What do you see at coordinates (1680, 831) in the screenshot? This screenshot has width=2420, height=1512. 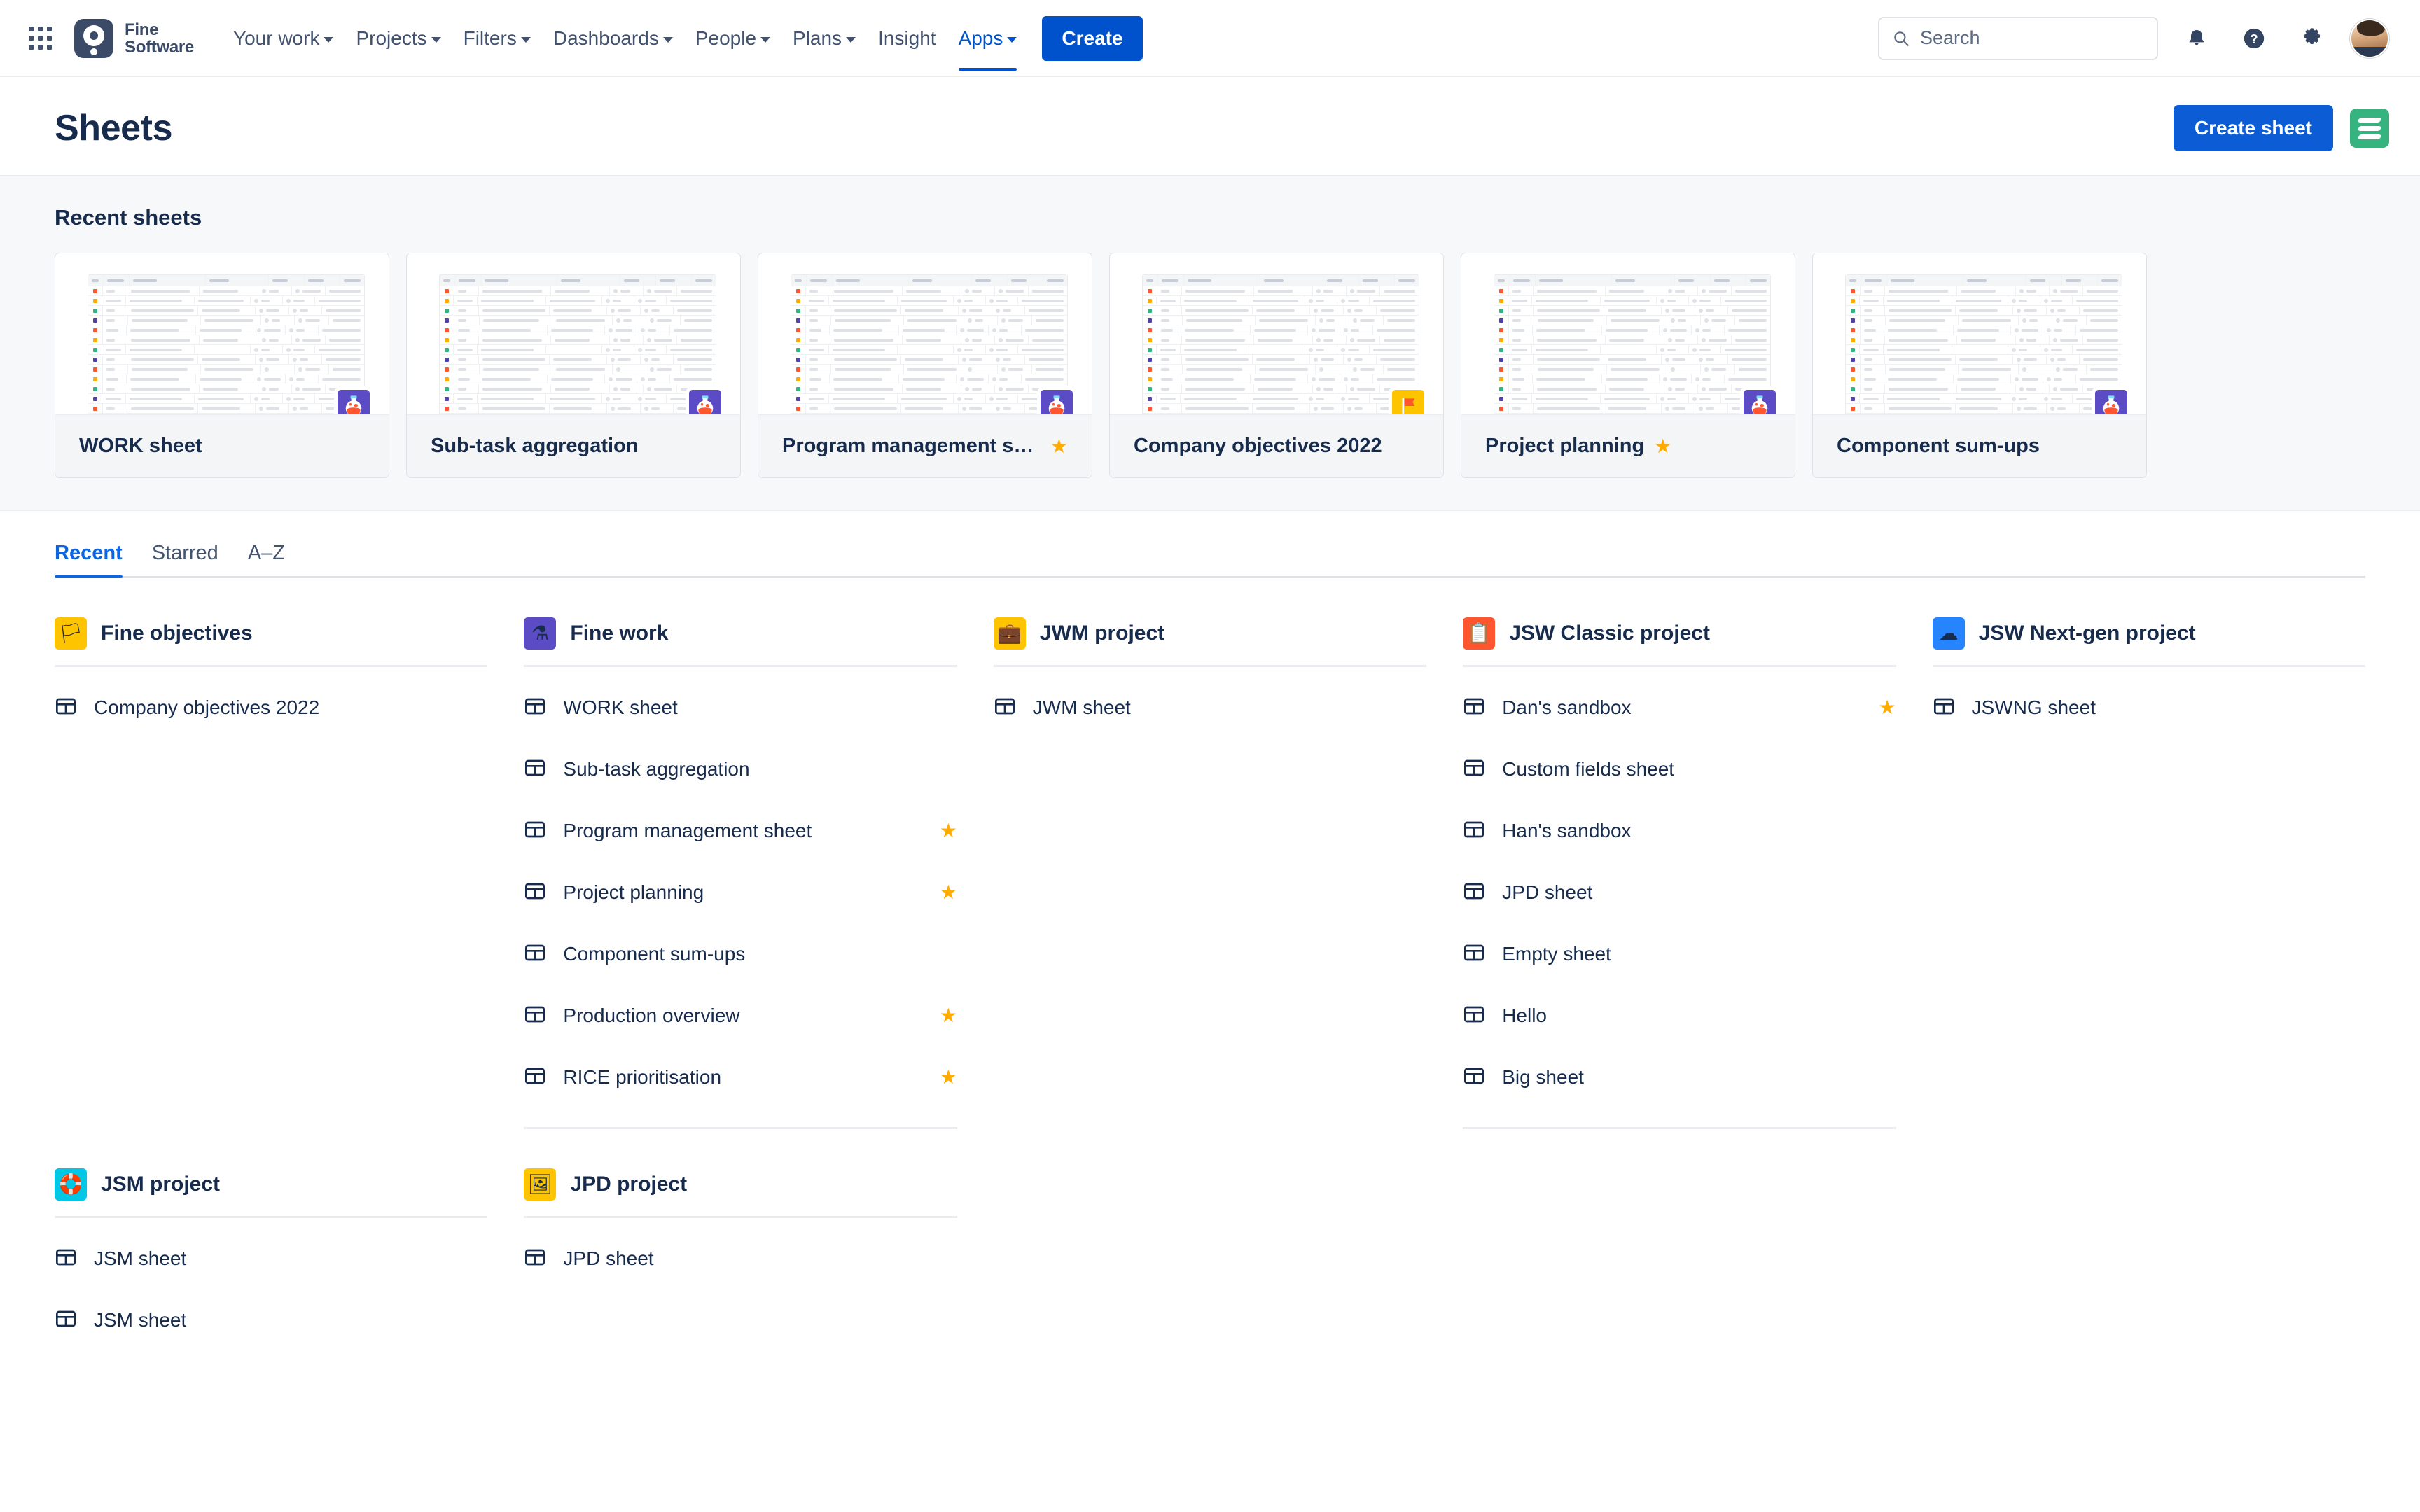 I see `list-item: Han's sandbox` at bounding box center [1680, 831].